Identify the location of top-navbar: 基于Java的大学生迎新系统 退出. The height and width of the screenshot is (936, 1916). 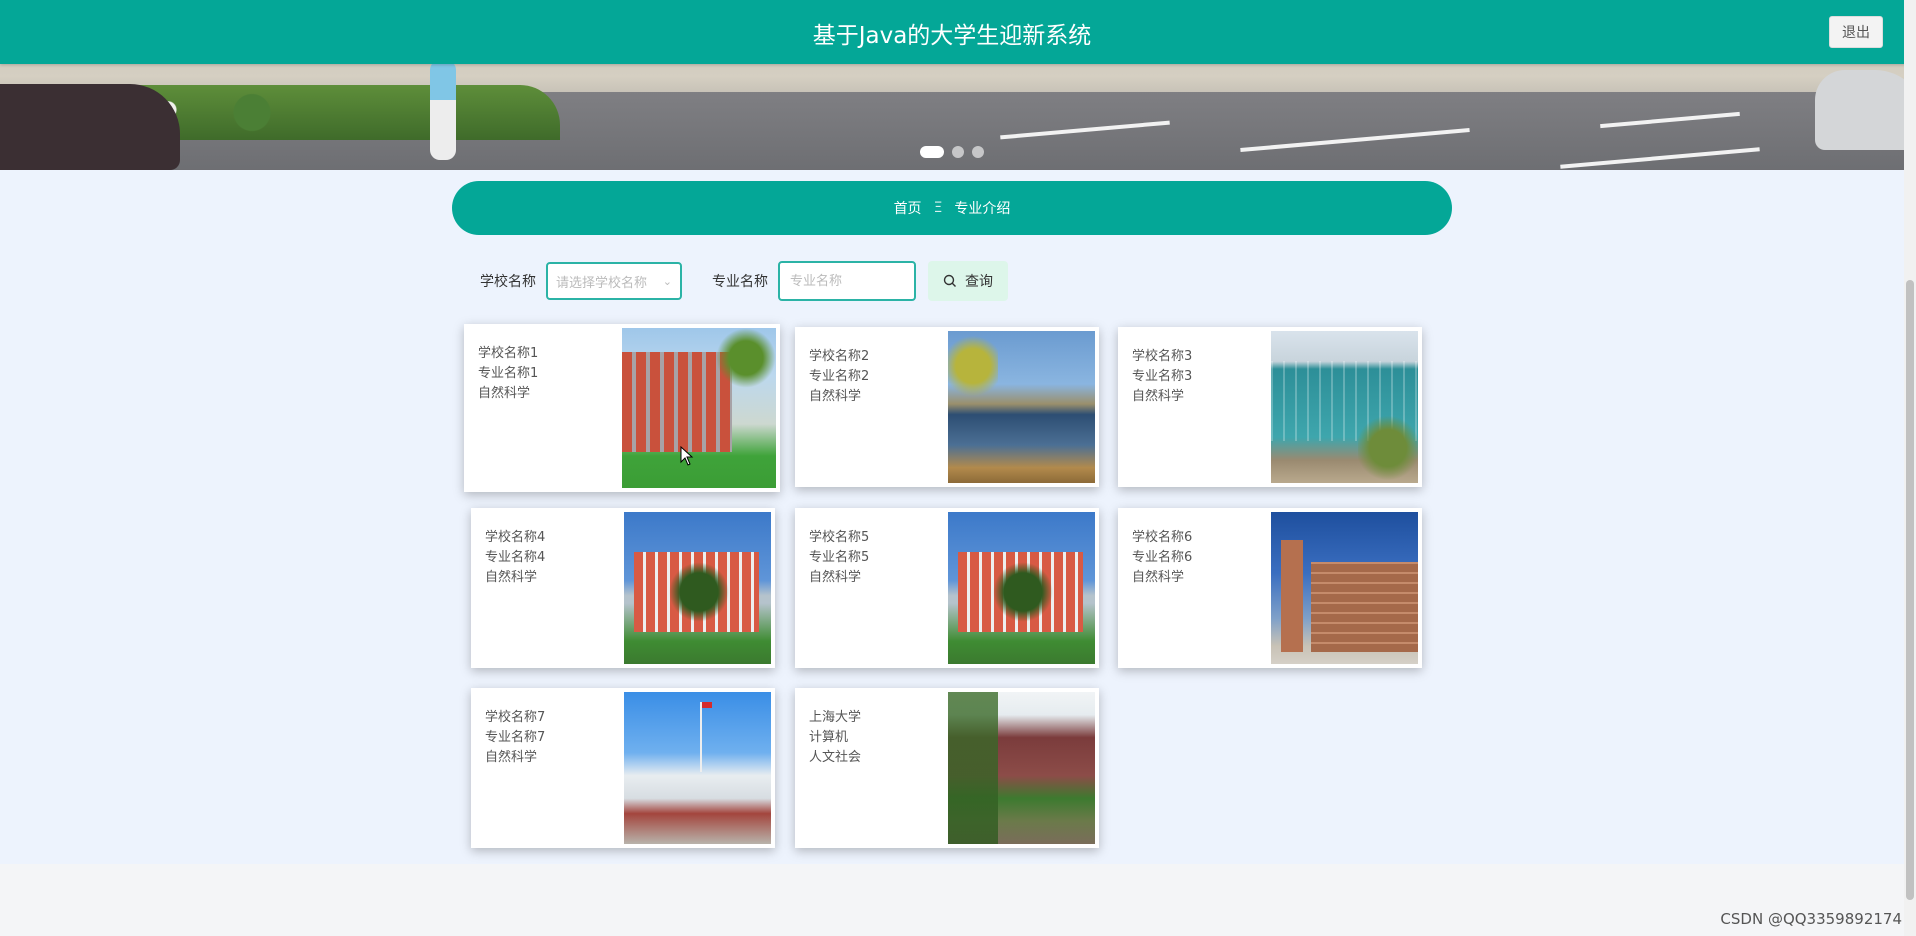
(958, 32).